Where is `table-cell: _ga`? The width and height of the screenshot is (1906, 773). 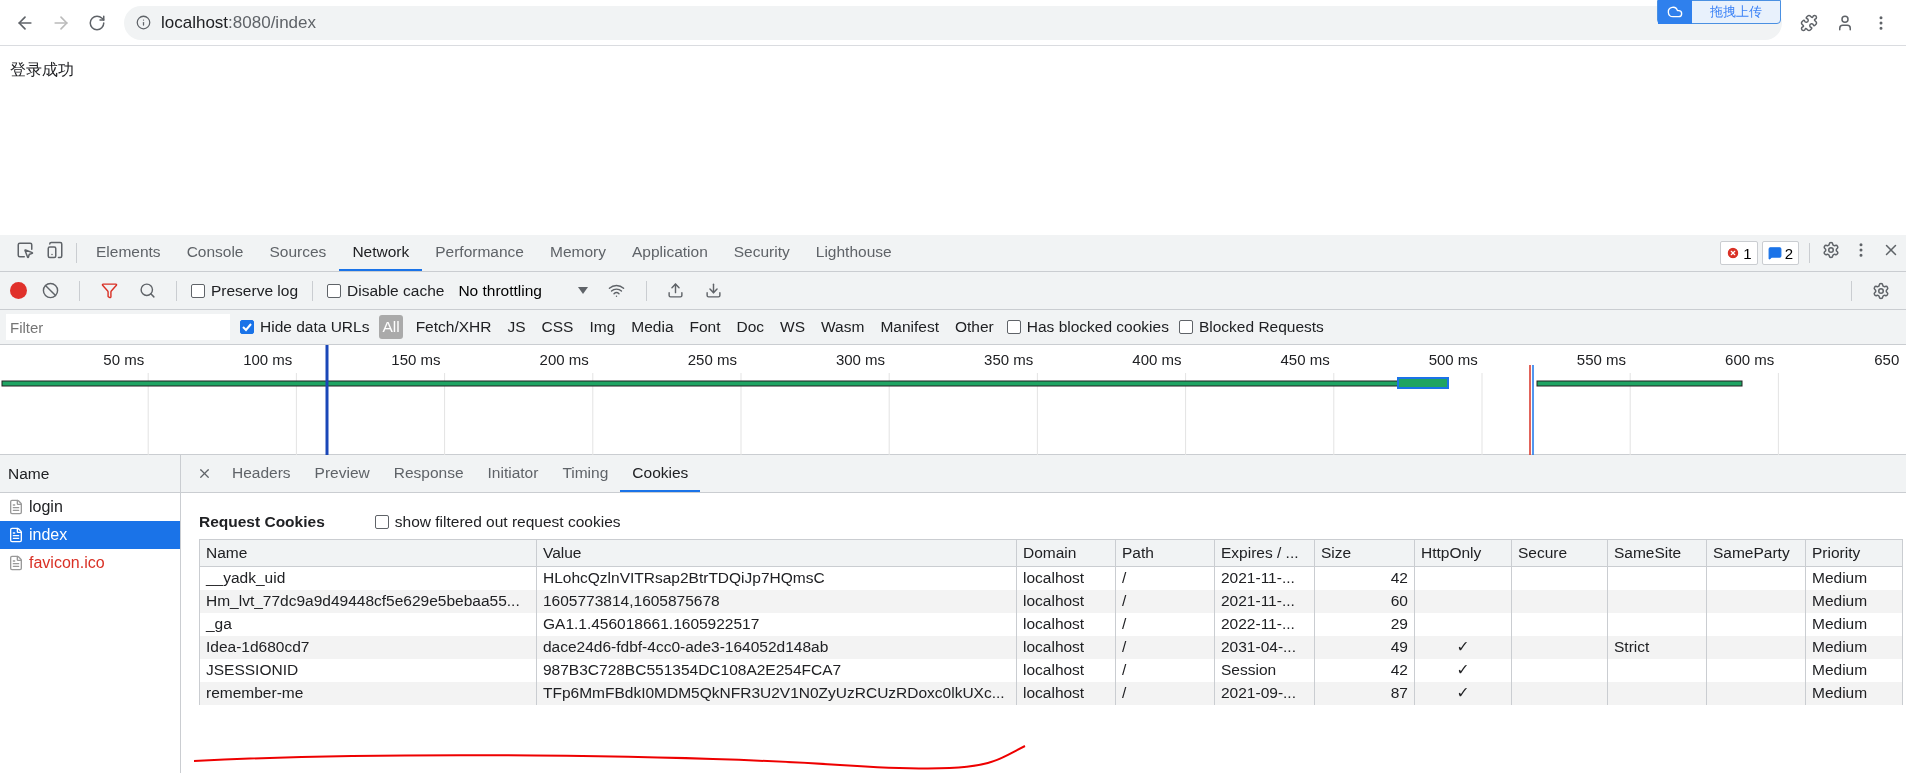 table-cell: _ga is located at coordinates (368, 624).